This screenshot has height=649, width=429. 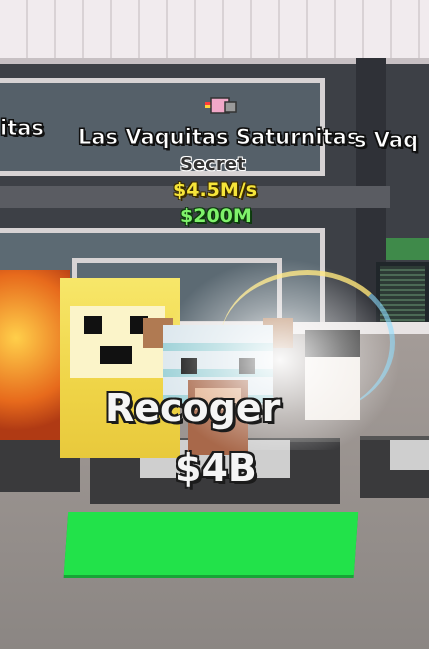 I want to click on adjacent-name-right: s Vaq, so click(x=386, y=140).